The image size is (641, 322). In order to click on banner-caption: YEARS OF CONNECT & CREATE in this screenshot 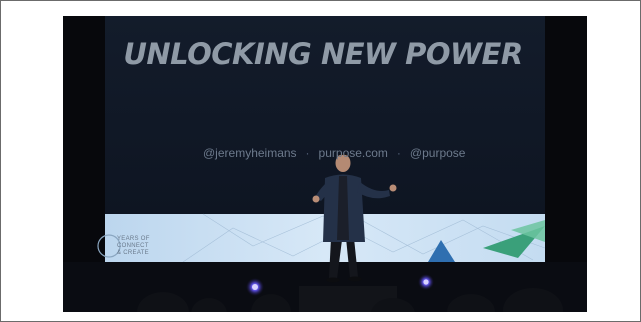, I will do `click(133, 246)`.